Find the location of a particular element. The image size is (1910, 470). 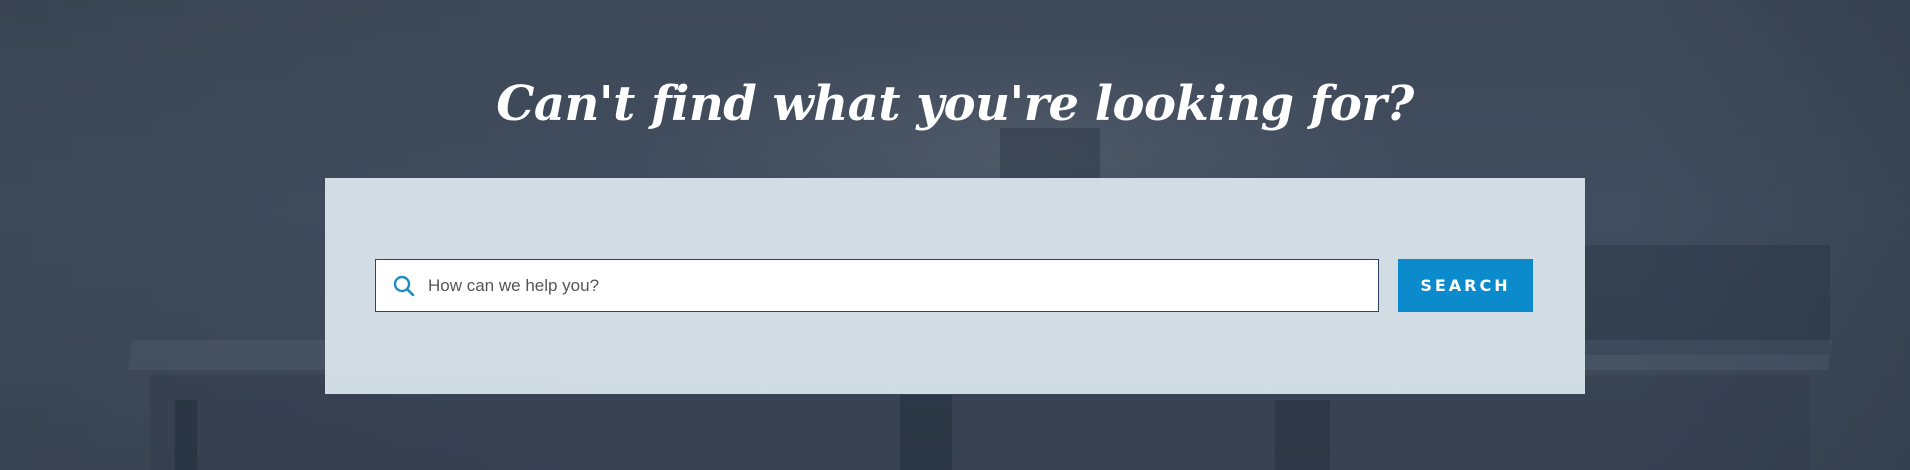

background-building-eave is located at coordinates (1707, 300).